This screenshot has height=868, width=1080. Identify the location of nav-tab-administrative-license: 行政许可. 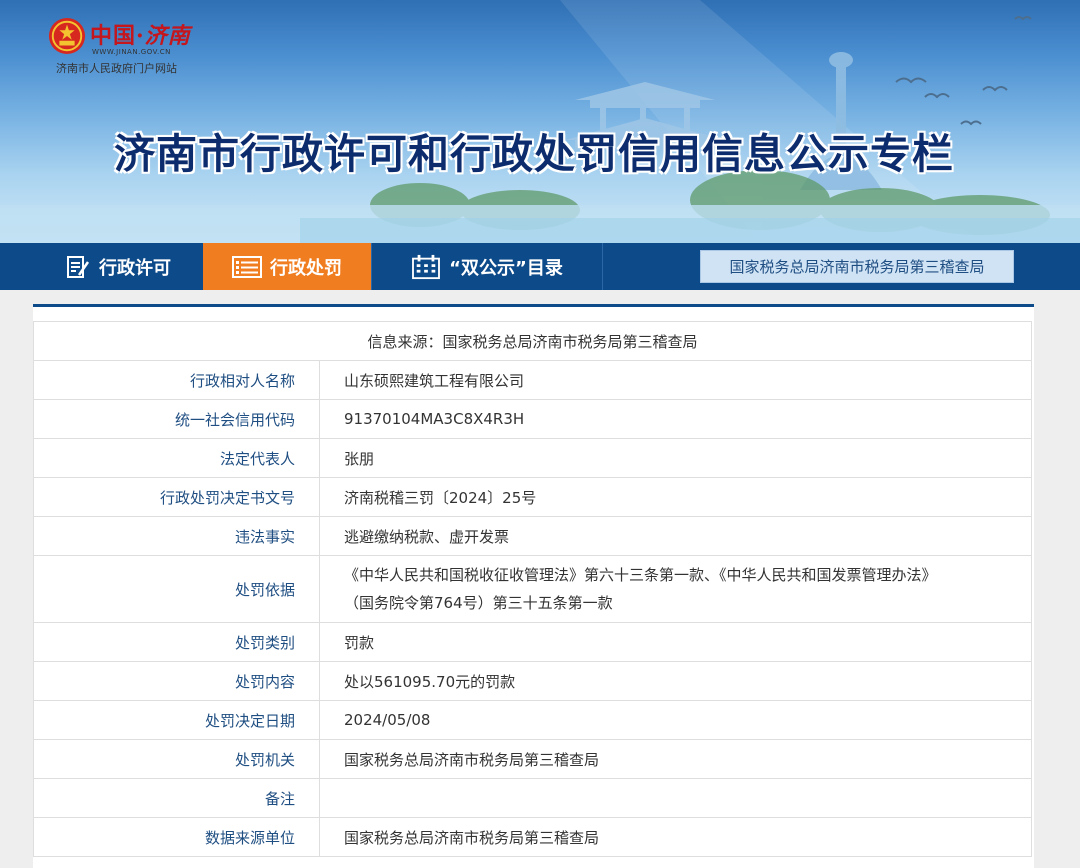
(118, 266).